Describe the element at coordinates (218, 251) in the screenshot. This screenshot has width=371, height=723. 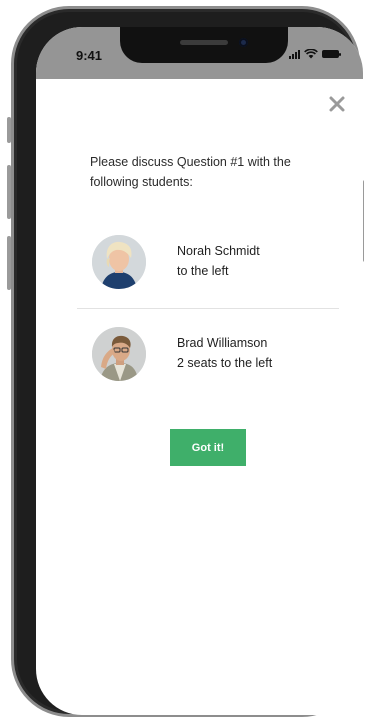
I see `student-name: Norah Schmidt` at that location.